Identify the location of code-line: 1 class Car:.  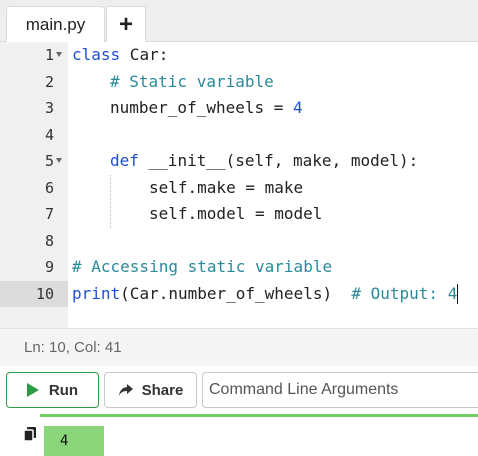
(239, 55).